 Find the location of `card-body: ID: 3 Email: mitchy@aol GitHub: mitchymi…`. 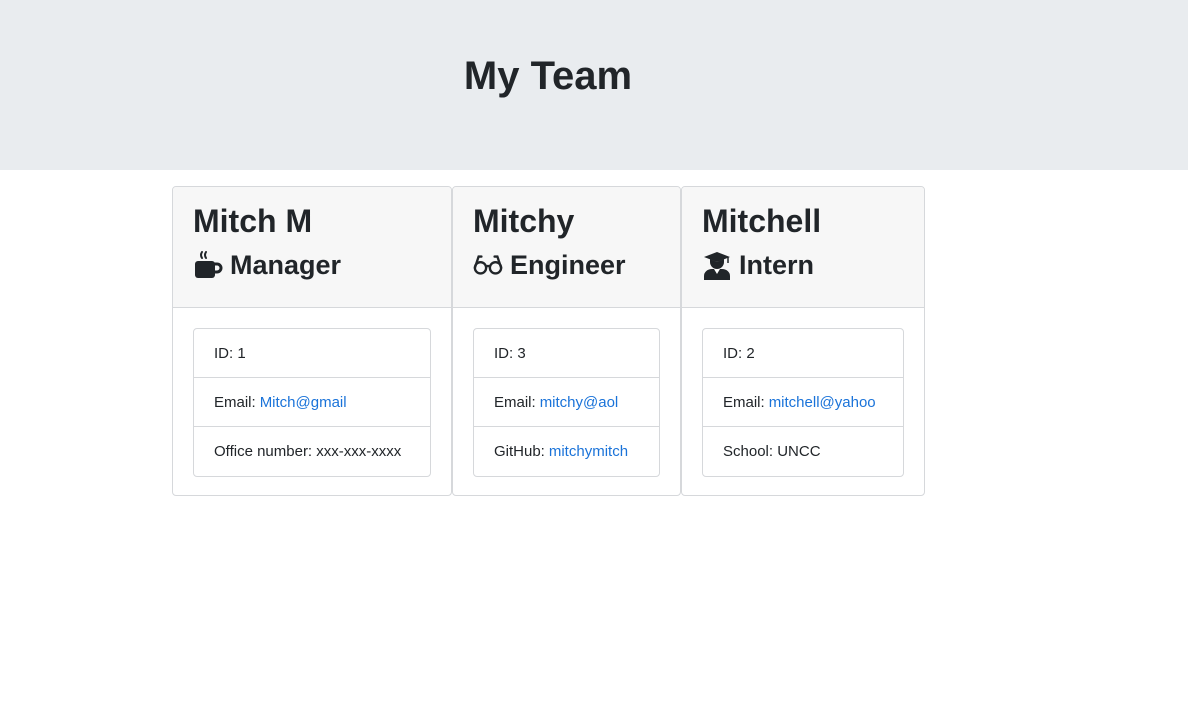

card-body: ID: 3 Email: mitchy@aol GitHub: mitchymi… is located at coordinates (566, 392).